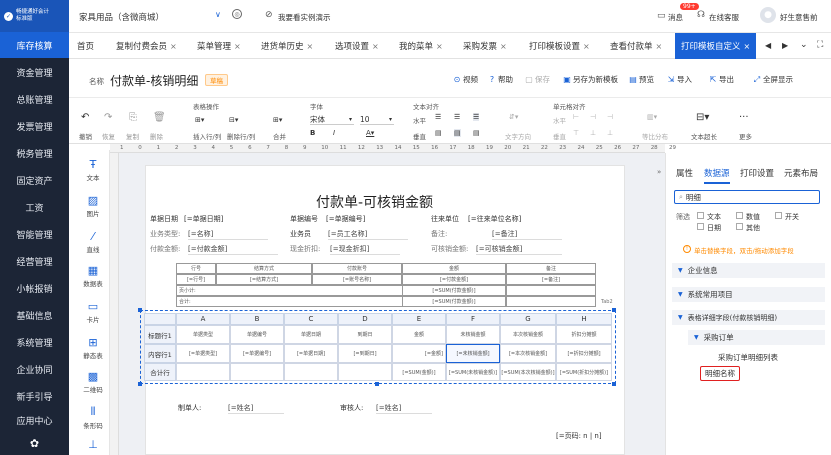  Describe the element at coordinates (593, 133) in the screenshot. I see `cell-middle-icon: ⊥` at that location.